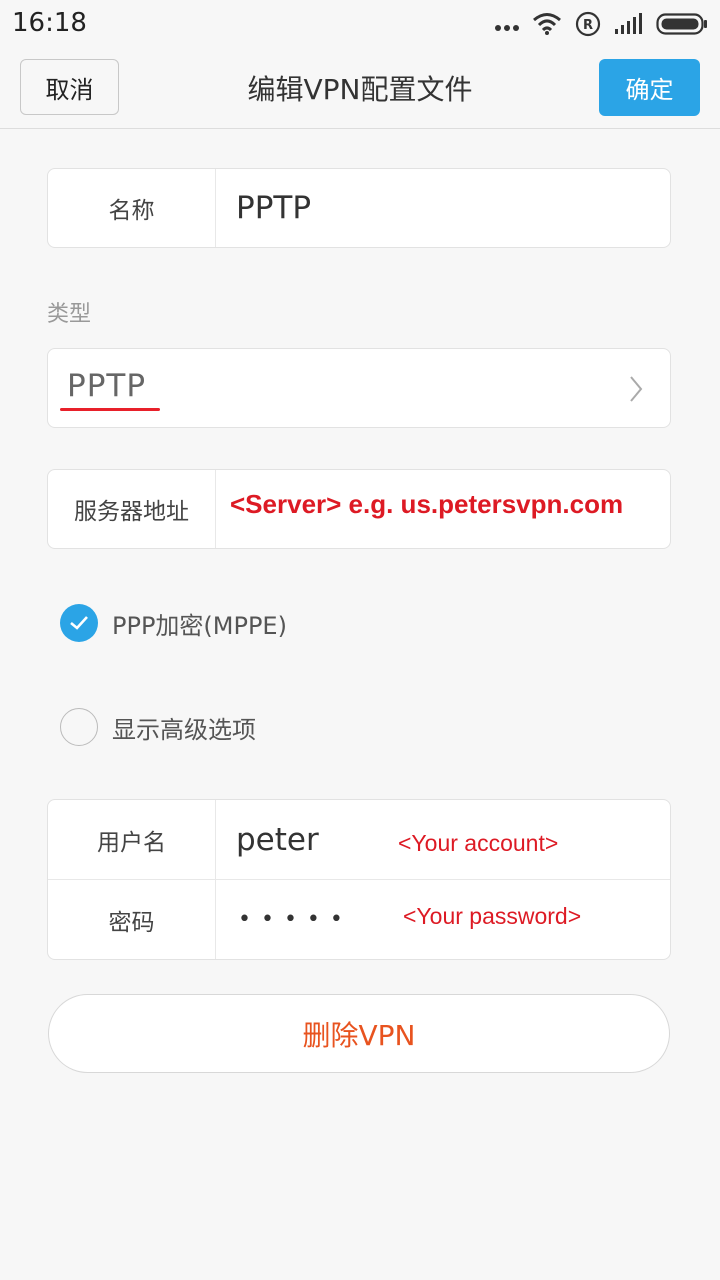 The image size is (720, 1280). I want to click on status-icons: R, so click(601, 26).